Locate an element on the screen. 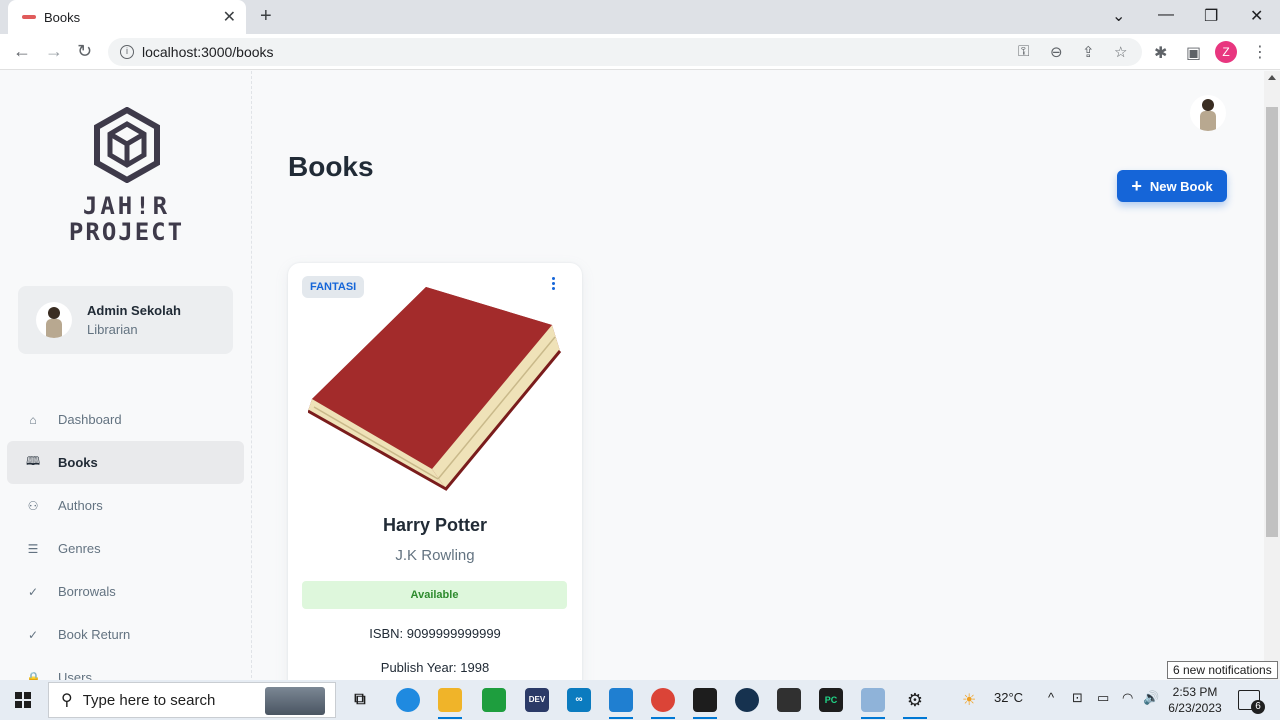 Image resolution: width=1280 pixels, height=720 pixels. bookmark-star-icon: ☆ is located at coordinates (1120, 52).